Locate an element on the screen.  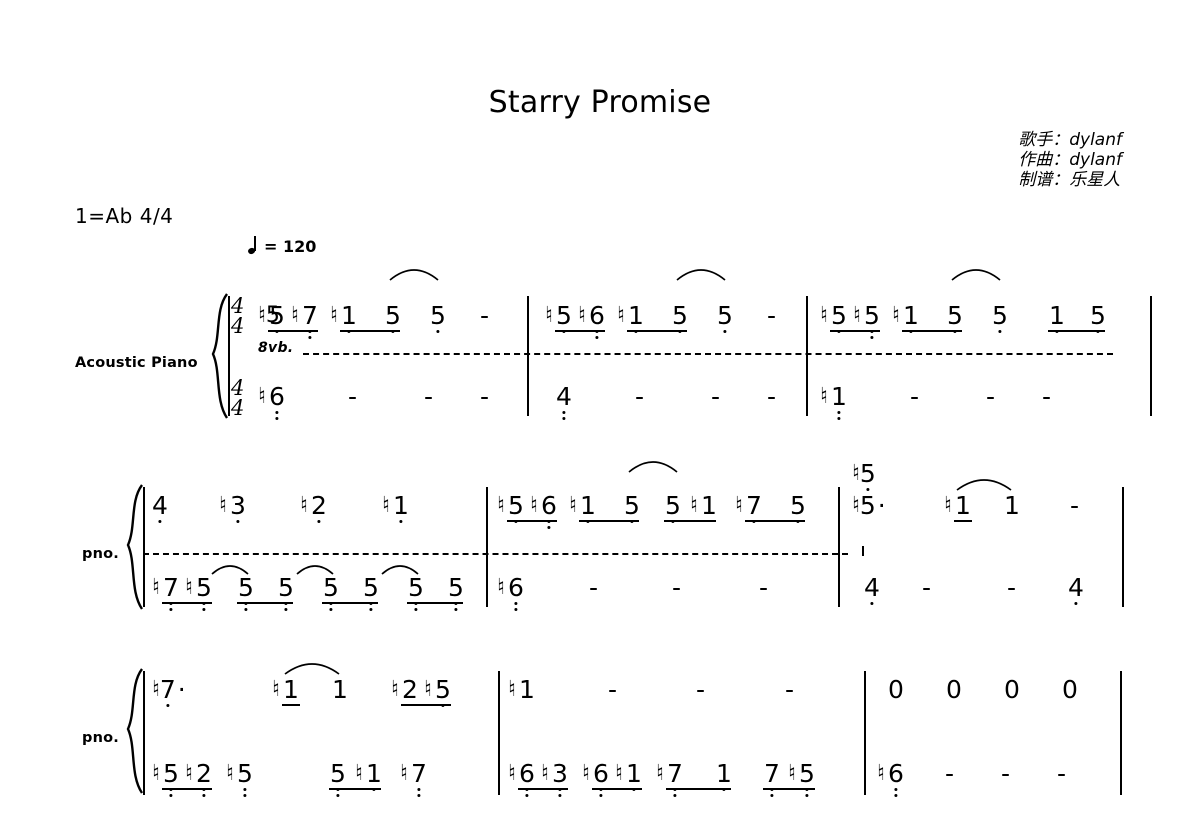
page-title: Starry Promise is located at coordinates (600, 102).